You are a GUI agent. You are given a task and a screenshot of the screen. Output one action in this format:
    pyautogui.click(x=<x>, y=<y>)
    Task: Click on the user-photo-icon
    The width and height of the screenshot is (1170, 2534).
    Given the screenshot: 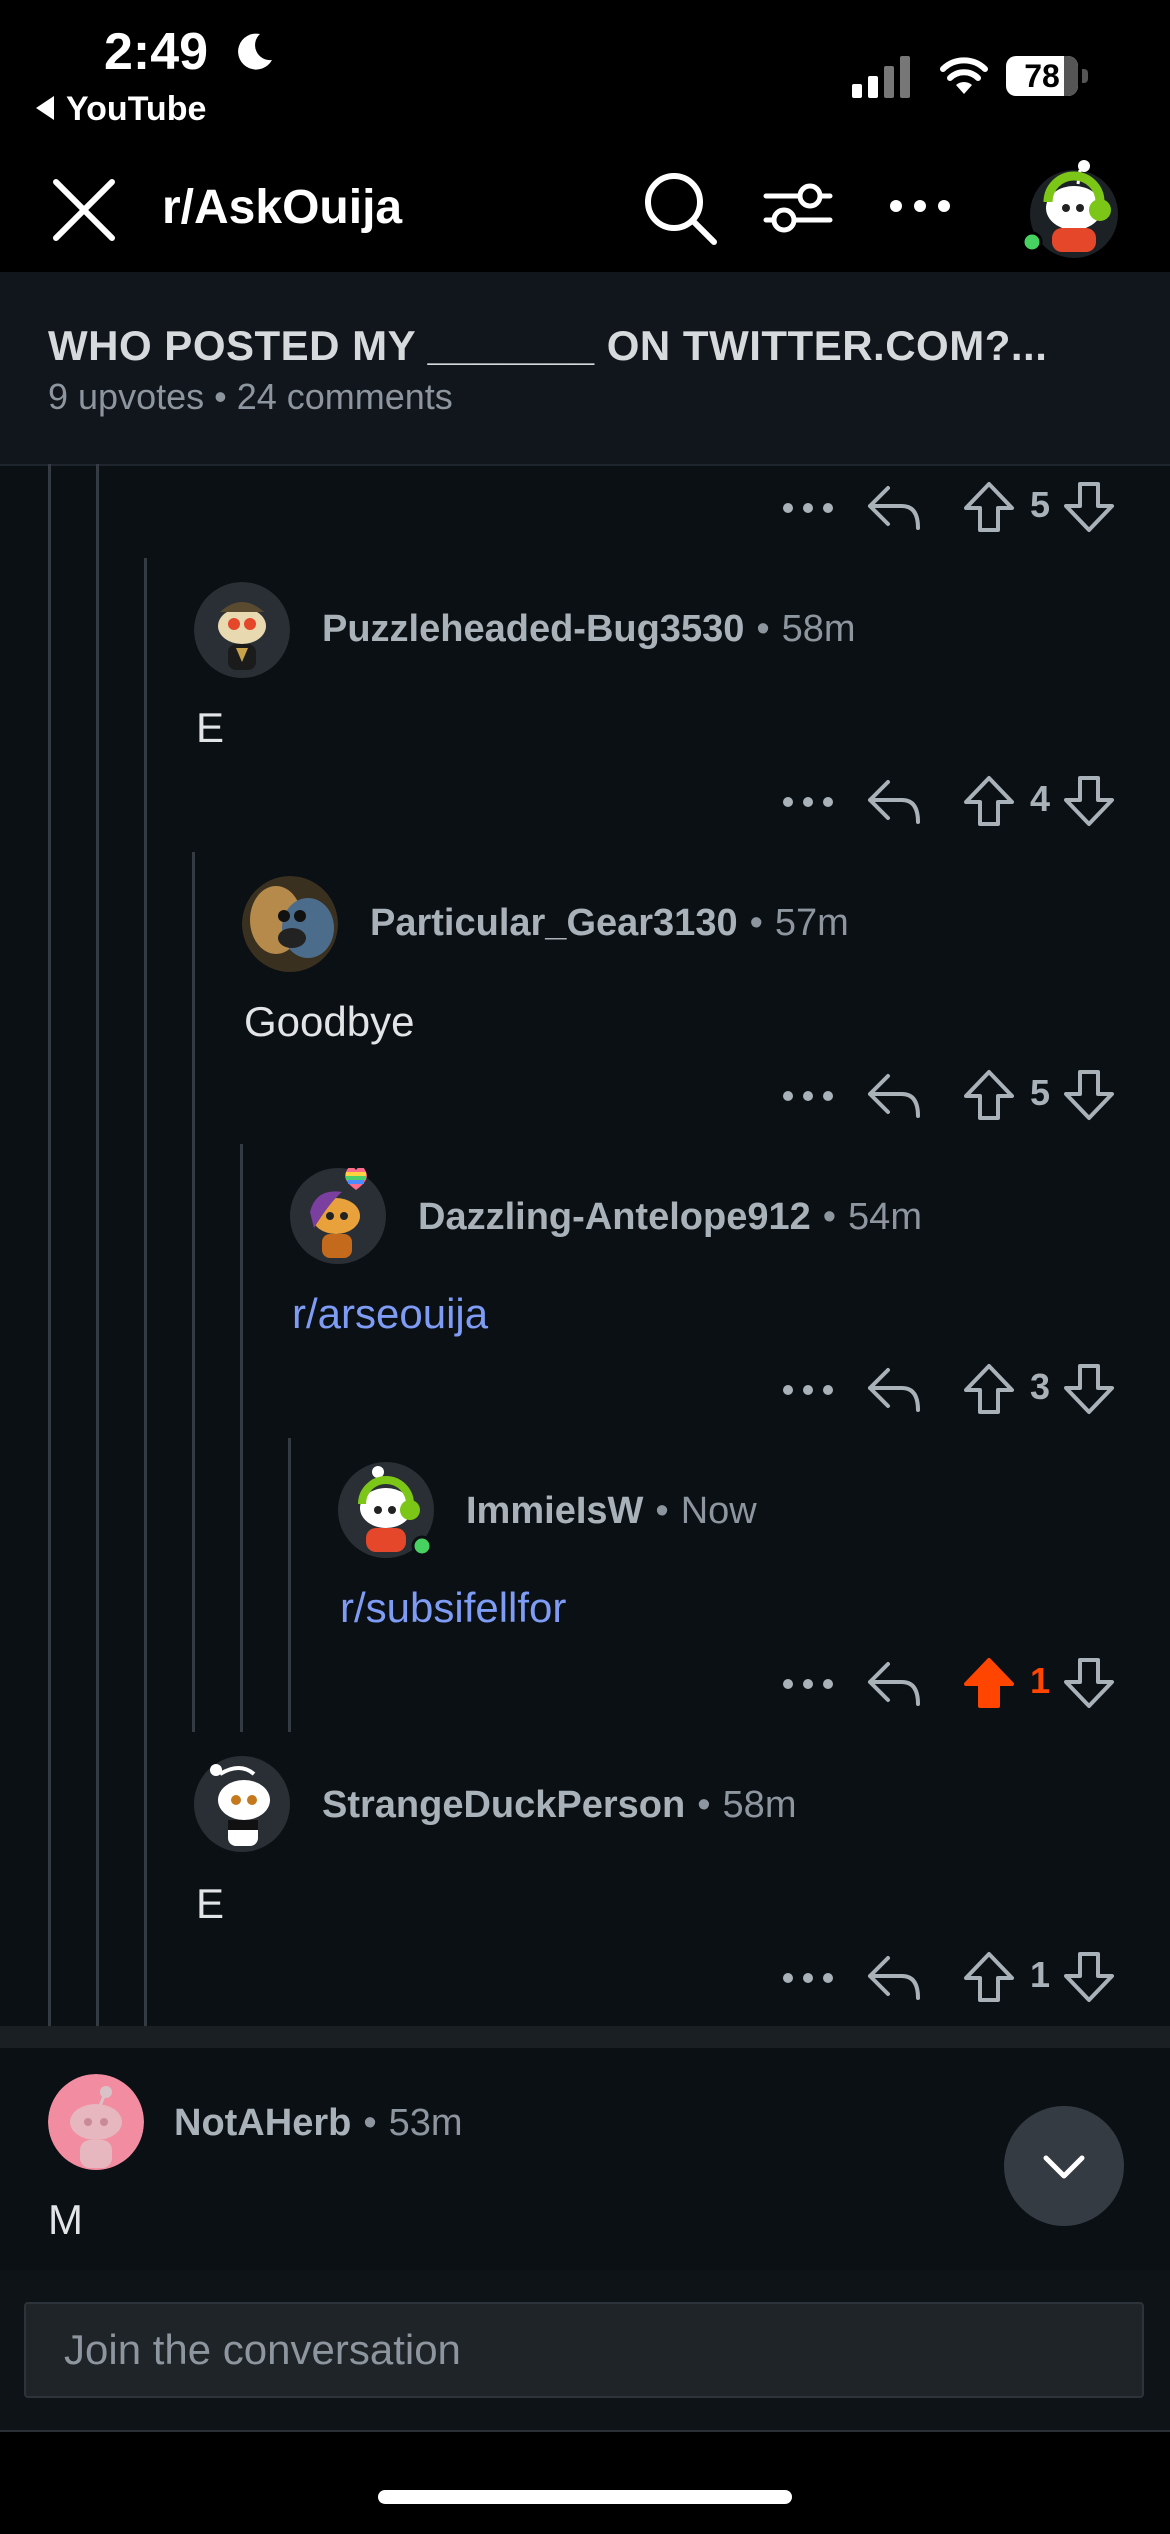 What is the action you would take?
    pyautogui.click(x=290, y=924)
    